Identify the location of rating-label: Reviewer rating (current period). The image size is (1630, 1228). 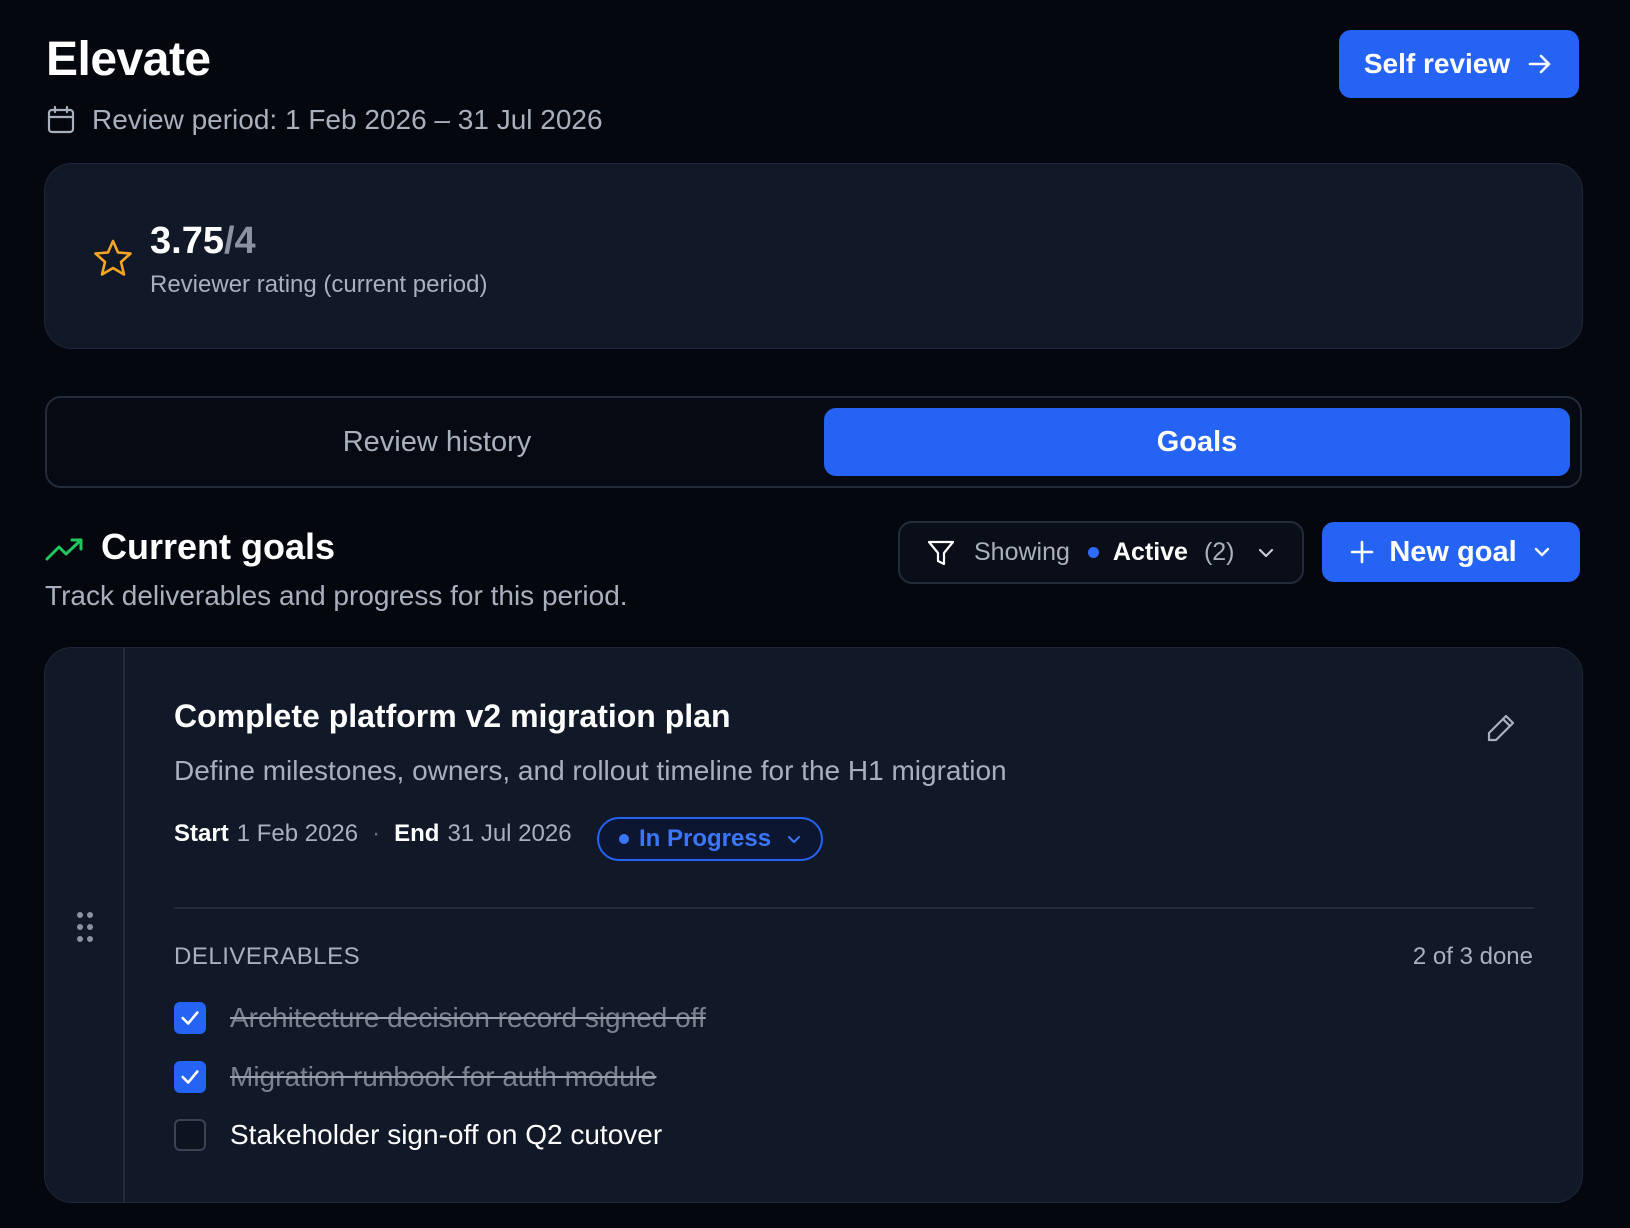
(319, 284).